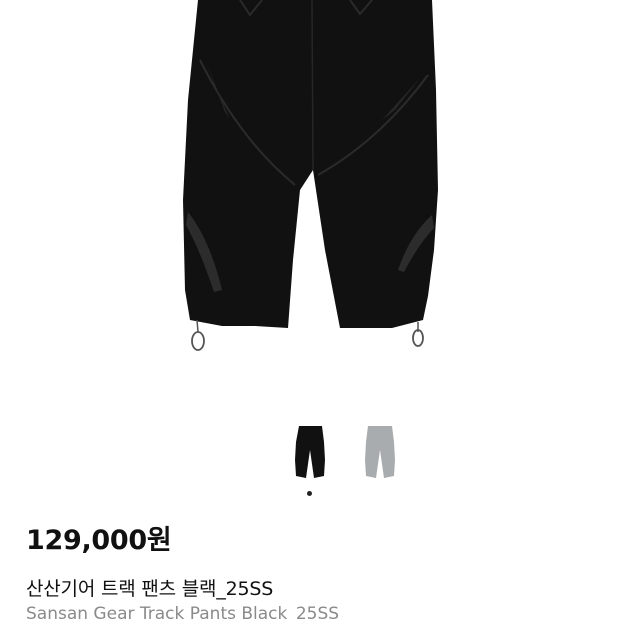  What do you see at coordinates (150, 589) in the screenshot?
I see `product-title-korean: 산산기어 트랙 팬츠 블랙_25SS` at bounding box center [150, 589].